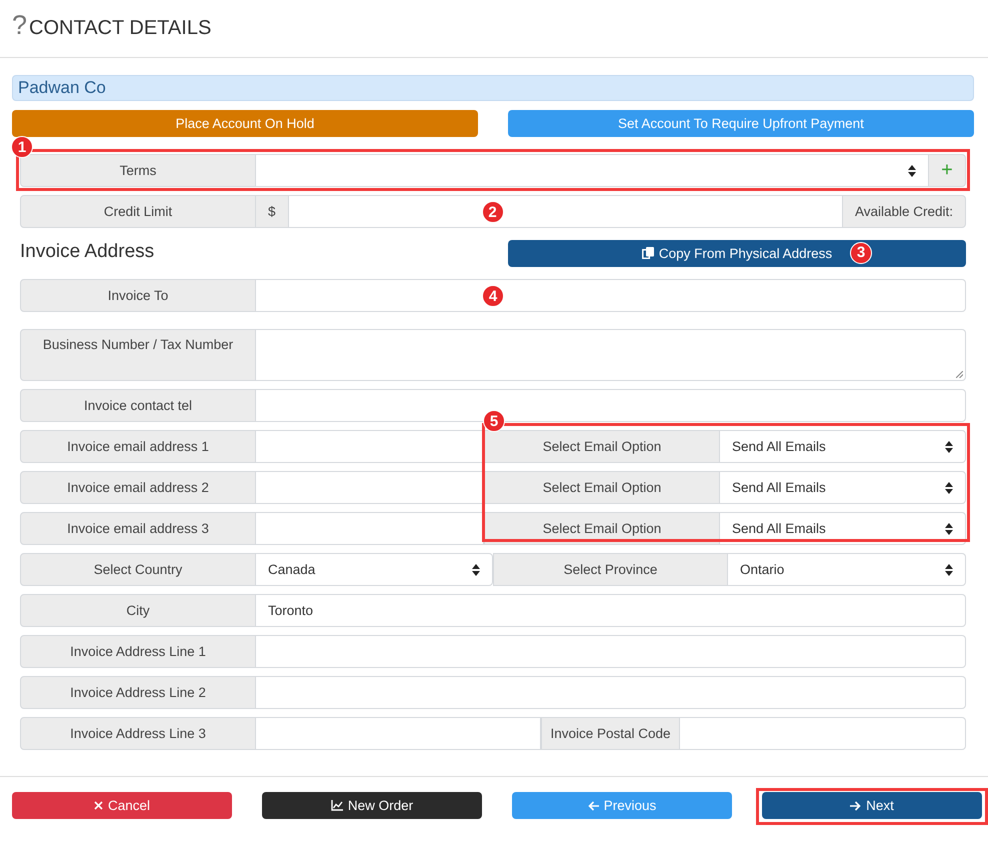 The width and height of the screenshot is (988, 841). What do you see at coordinates (904, 211) in the screenshot?
I see `available-credit-addon: Available Credit:` at bounding box center [904, 211].